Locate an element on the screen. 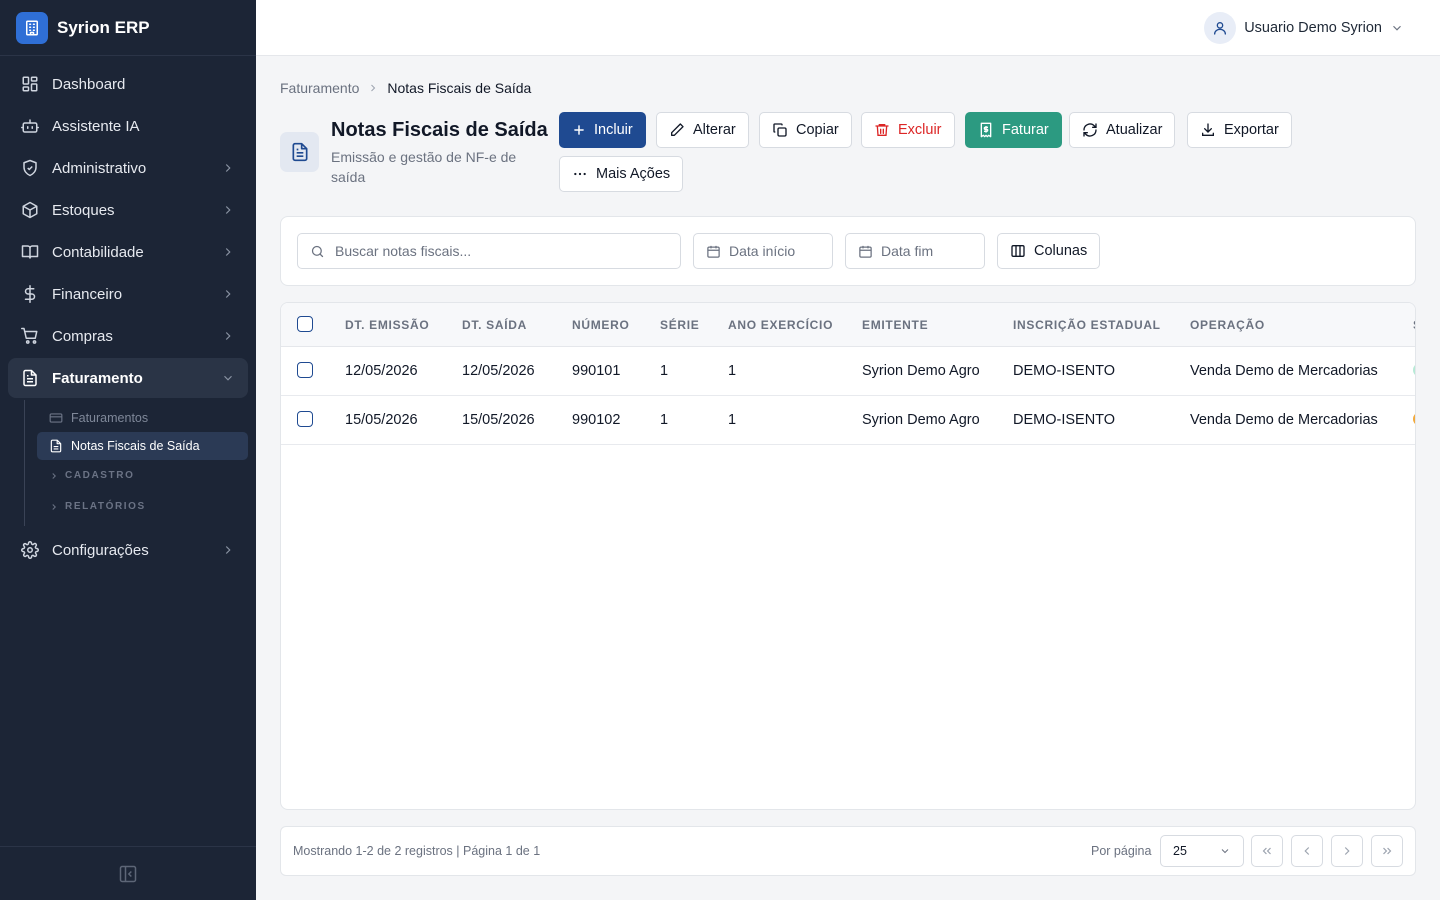 The image size is (1440, 900). submenu-group-relatorios: RELATÓRIOS is located at coordinates (142, 506).